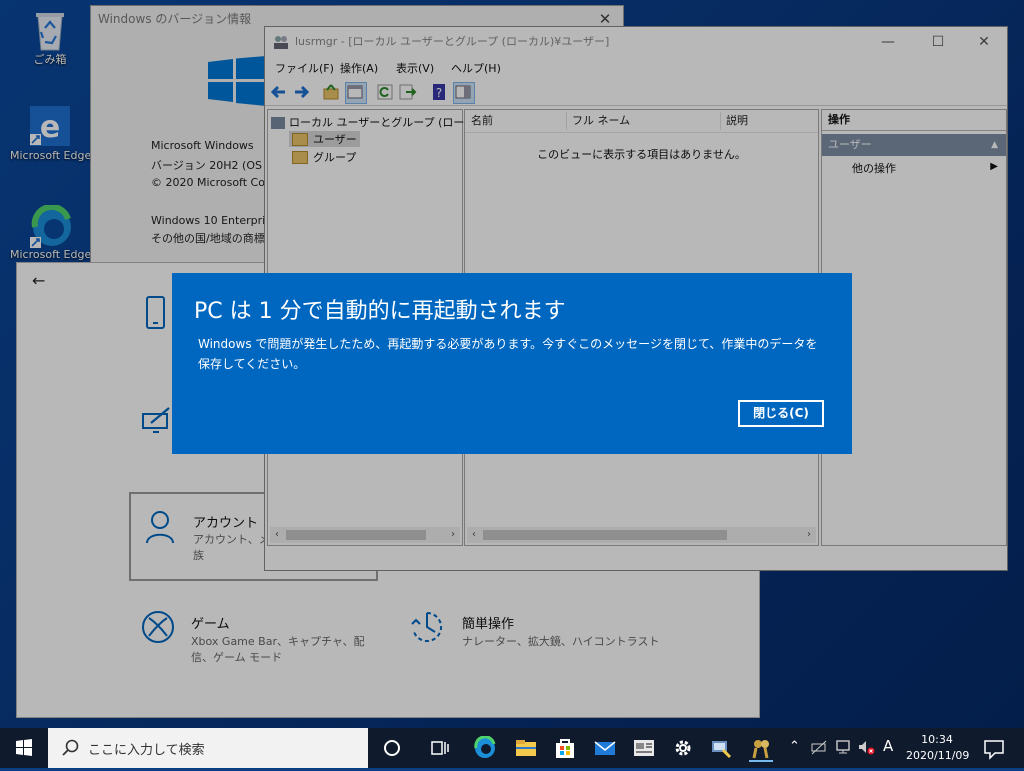 This screenshot has width=1024, height=771. Describe the element at coordinates (605, 748) in the screenshot. I see `mail-icon` at that location.